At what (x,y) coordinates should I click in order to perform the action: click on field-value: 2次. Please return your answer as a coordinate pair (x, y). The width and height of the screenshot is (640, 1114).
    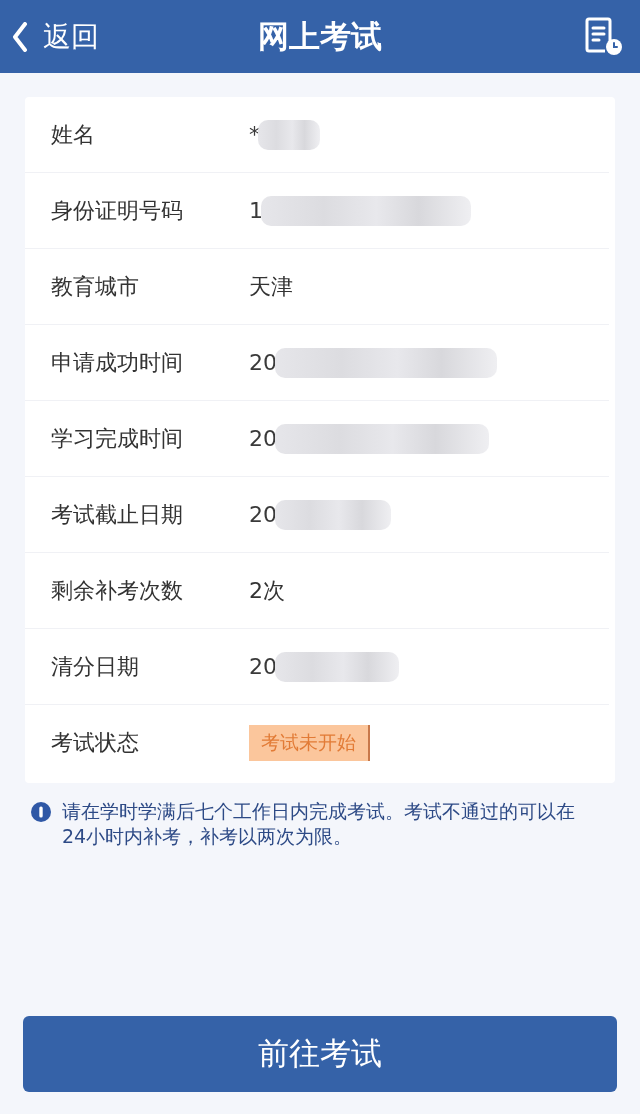
    Looking at the image, I should click on (267, 590).